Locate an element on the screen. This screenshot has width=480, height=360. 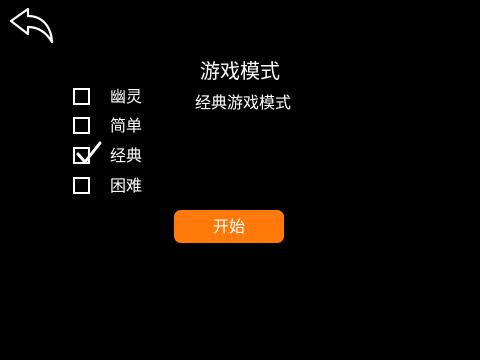
option-ghost: 幽灵 is located at coordinates (127, 97).